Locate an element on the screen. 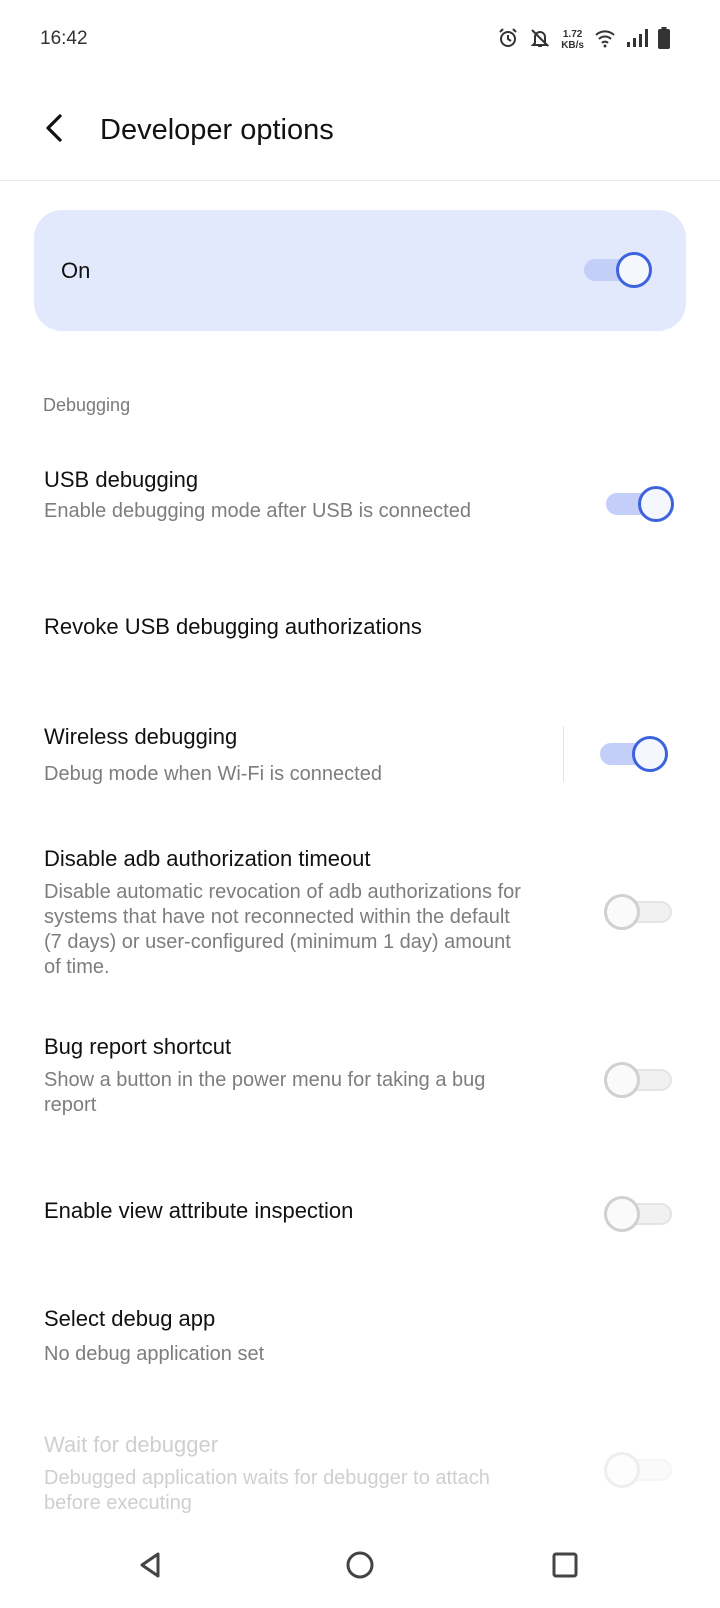  subtitle-line: report is located at coordinates (70, 1105).